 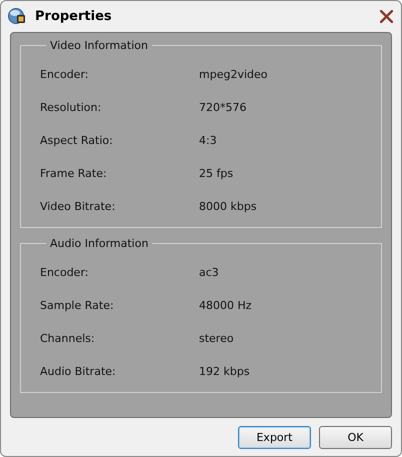 What do you see at coordinates (99, 45) in the screenshot?
I see `group-title: Video Information` at bounding box center [99, 45].